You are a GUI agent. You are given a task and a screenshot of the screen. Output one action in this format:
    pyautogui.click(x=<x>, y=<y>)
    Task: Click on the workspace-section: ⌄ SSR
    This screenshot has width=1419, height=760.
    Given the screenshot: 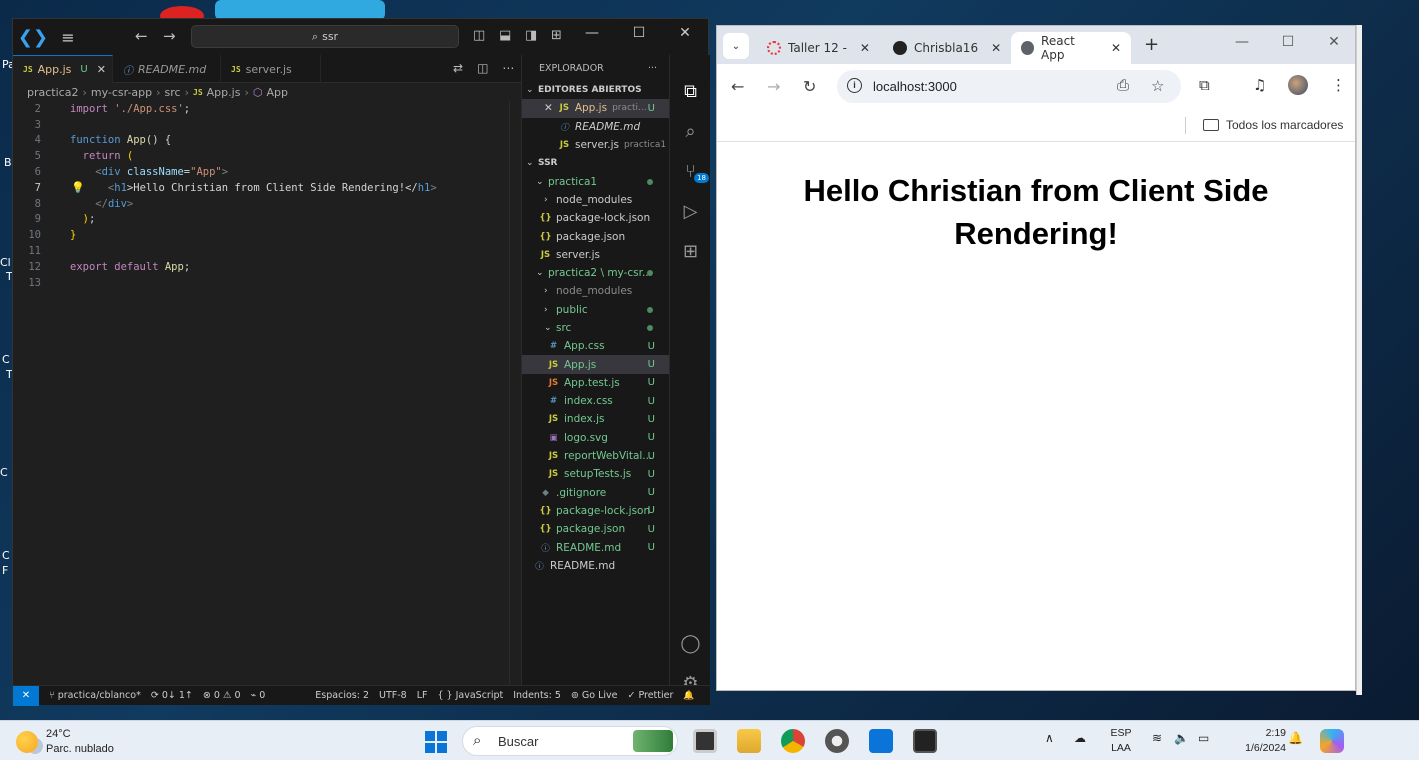 What is the action you would take?
    pyautogui.click(x=595, y=163)
    